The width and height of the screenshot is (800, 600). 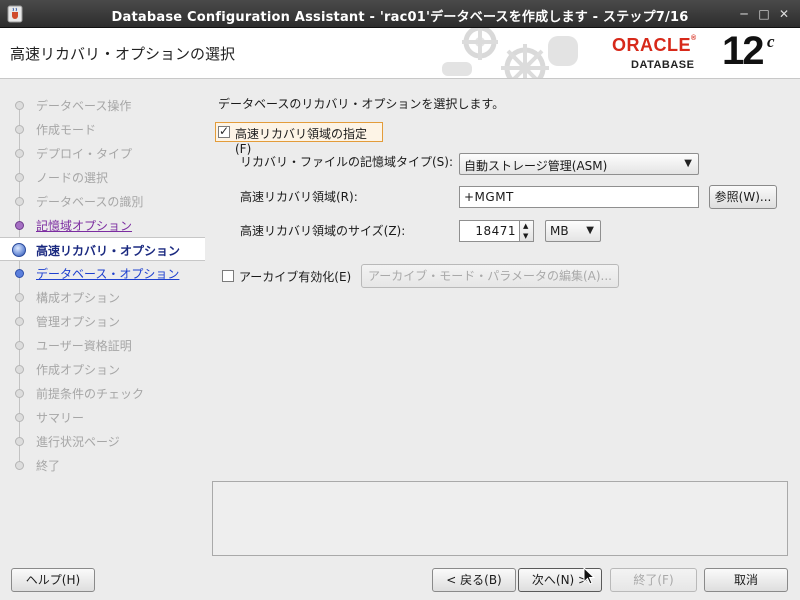 I want to click on storage-type-label: リカバリ・ファイルの記憶域タイプ(S):, so click(x=347, y=162).